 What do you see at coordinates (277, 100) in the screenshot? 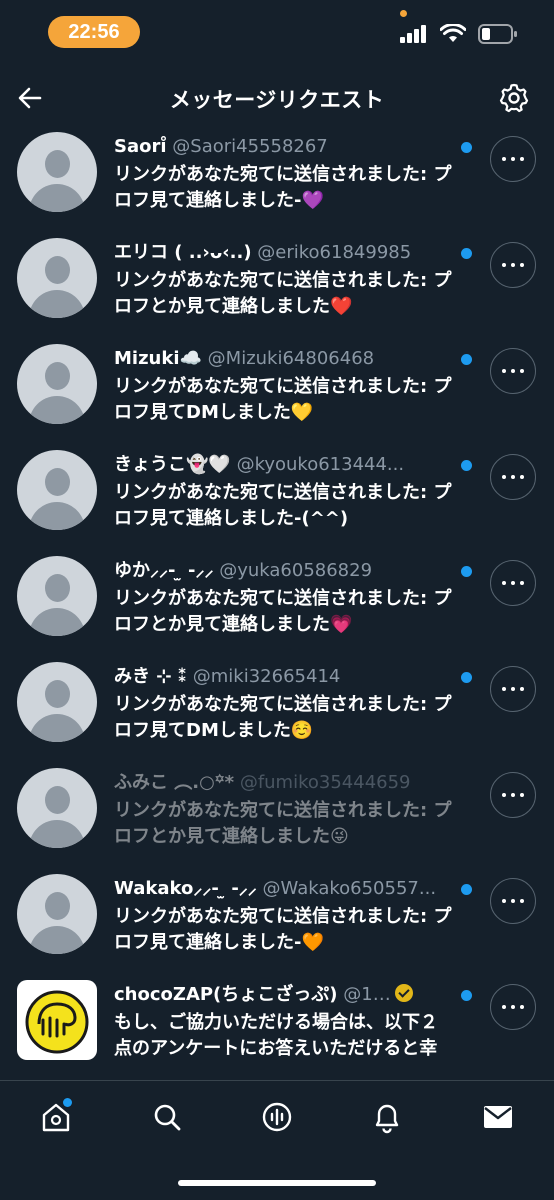
I see `page-title: メッセージリクエスト` at bounding box center [277, 100].